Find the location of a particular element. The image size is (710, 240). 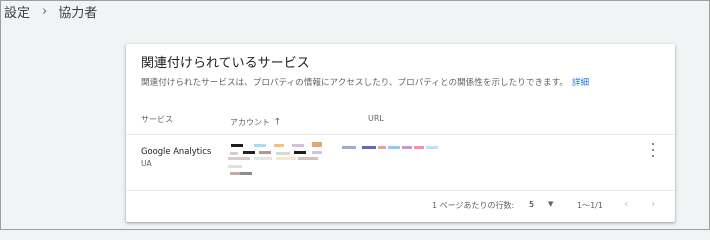

column-header-account-label: アカウント is located at coordinates (250, 122).